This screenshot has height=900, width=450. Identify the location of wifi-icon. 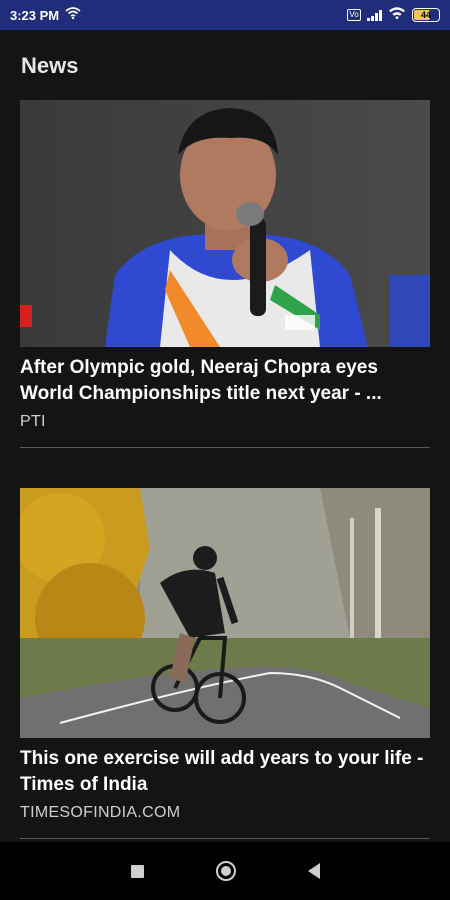
(397, 15).